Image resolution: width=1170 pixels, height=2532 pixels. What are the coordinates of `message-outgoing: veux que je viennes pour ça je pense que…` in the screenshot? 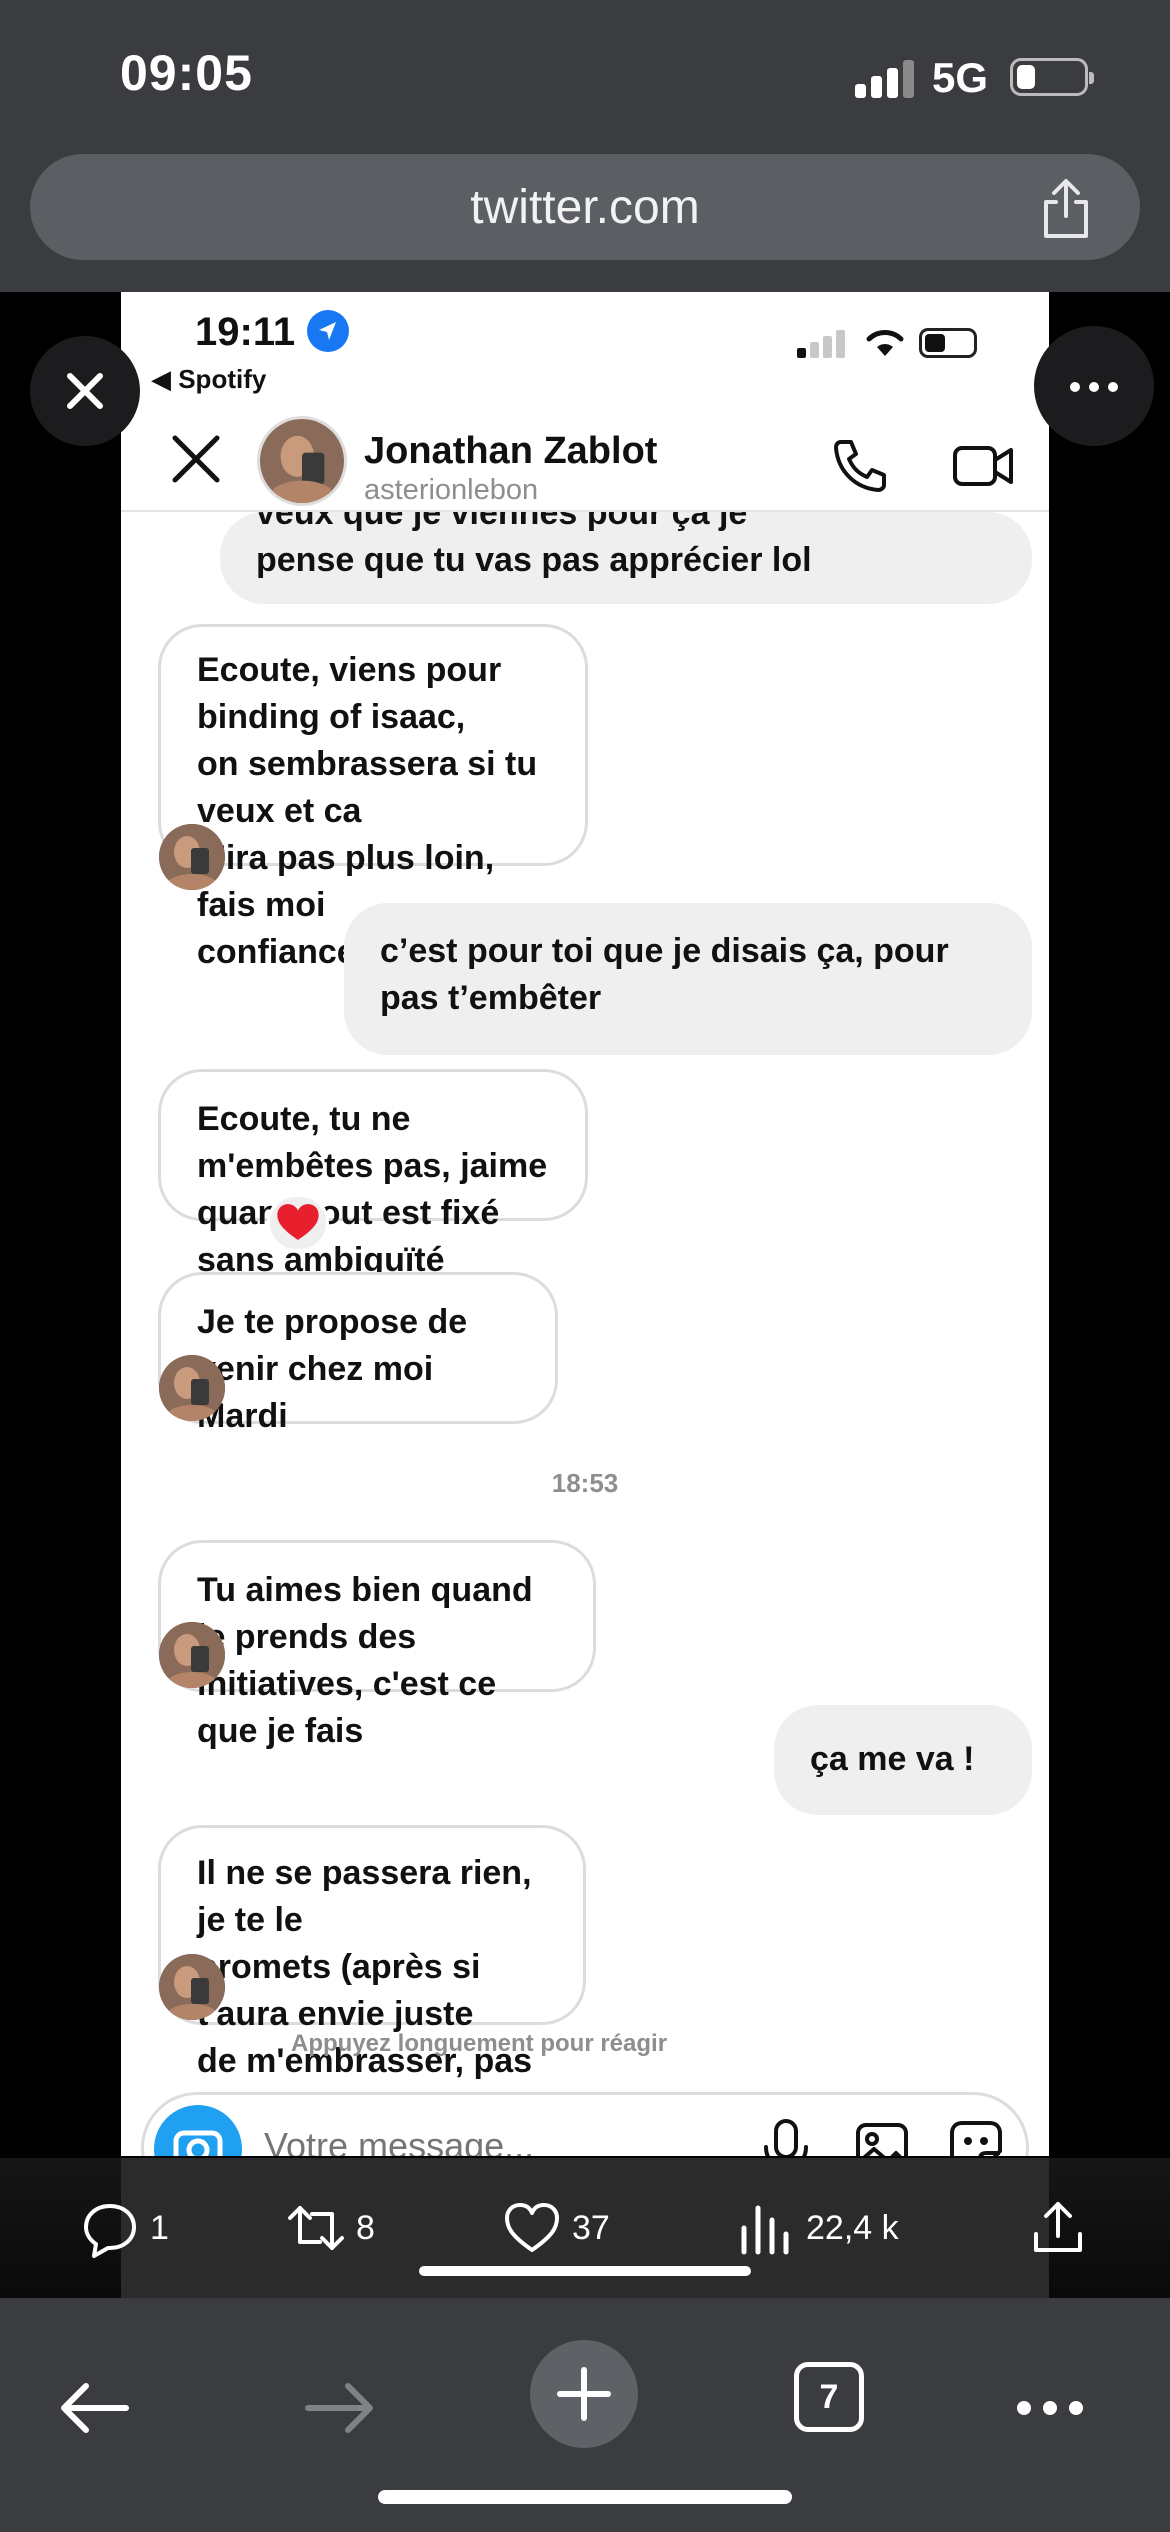 It's located at (626, 558).